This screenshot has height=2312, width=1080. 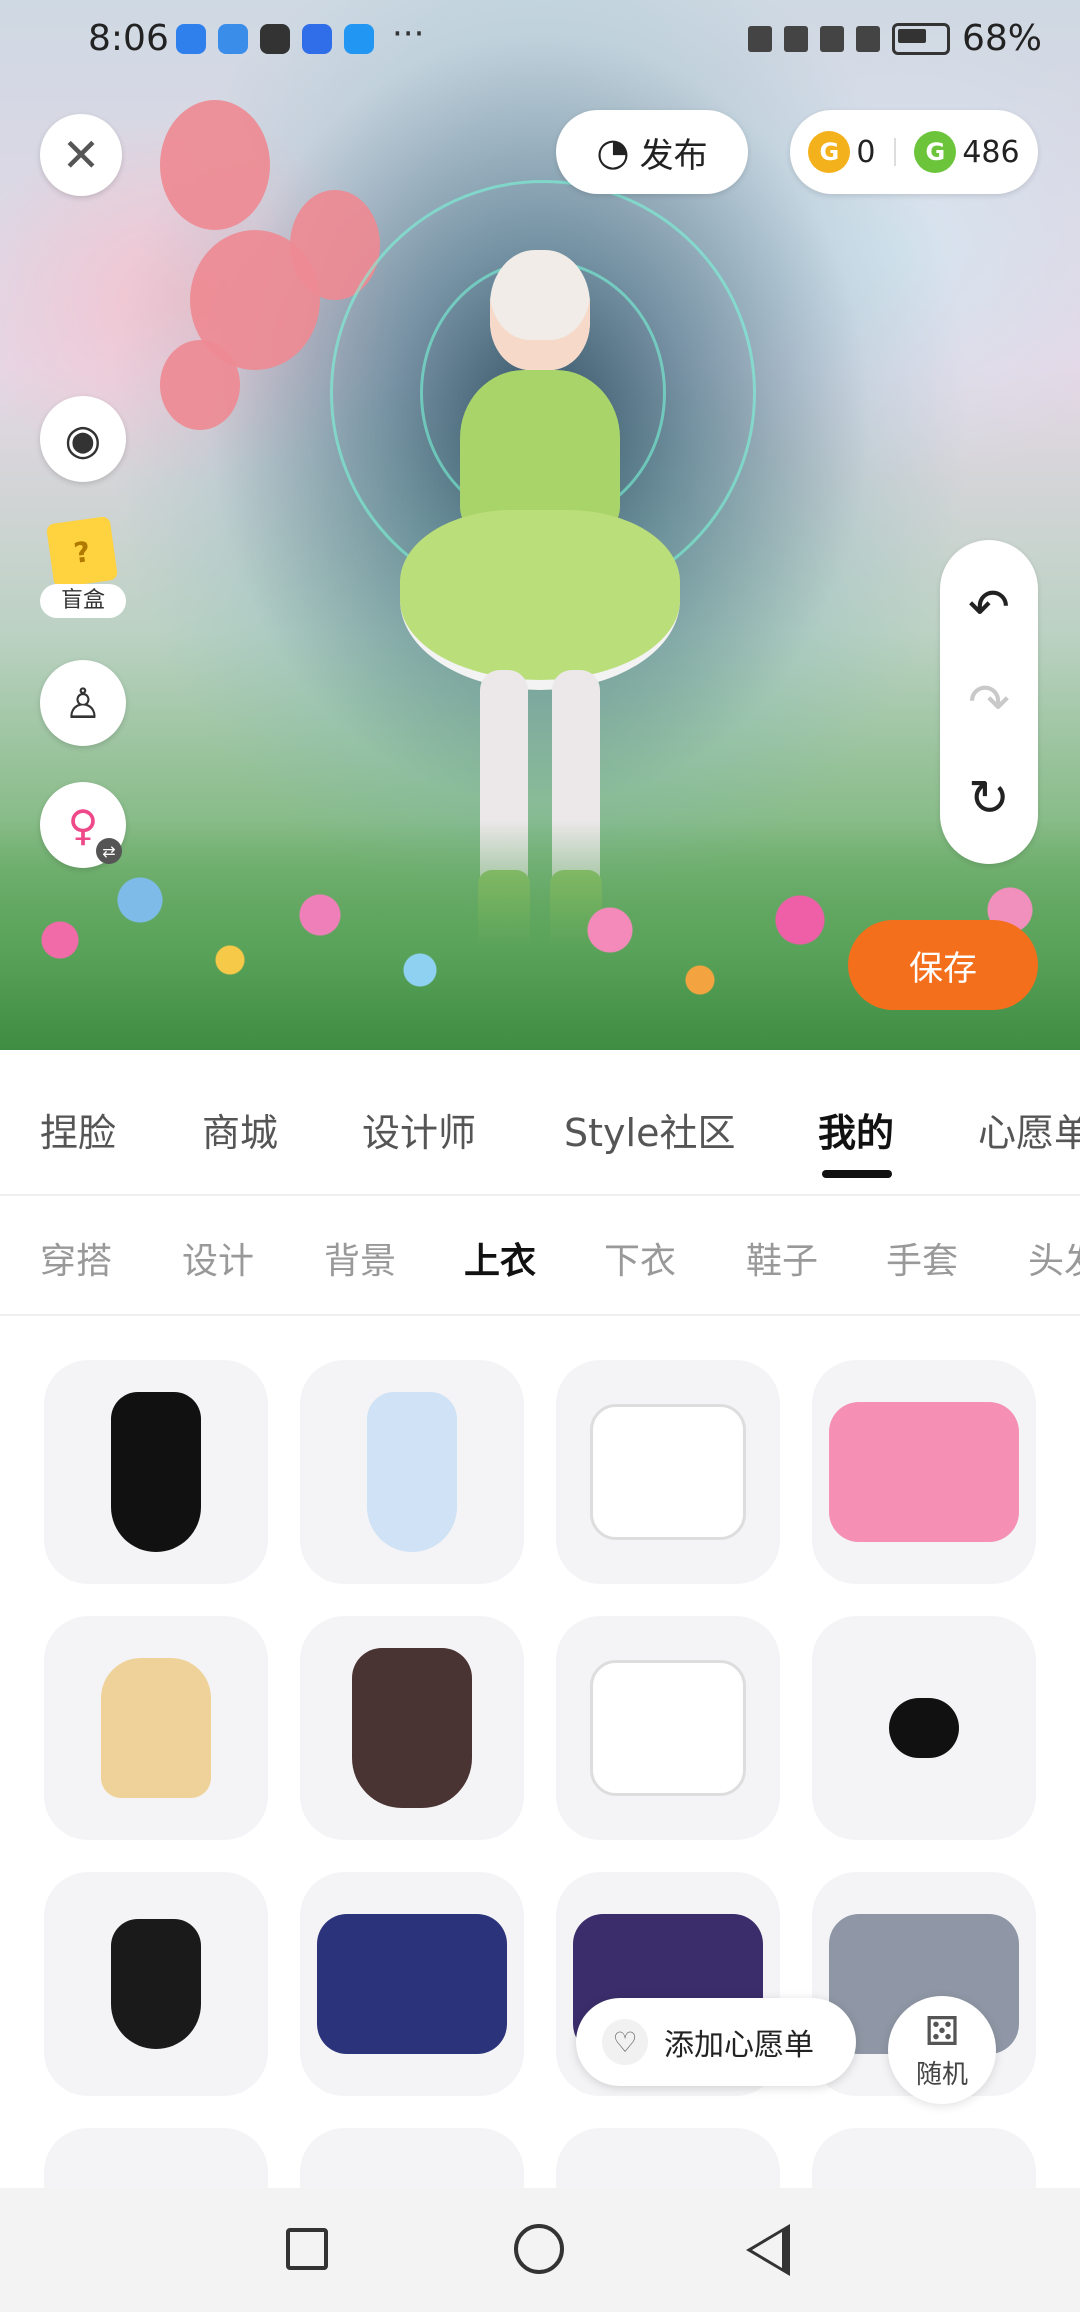 What do you see at coordinates (640, 1258) in the screenshot?
I see `subtab-bottoms: 下衣` at bounding box center [640, 1258].